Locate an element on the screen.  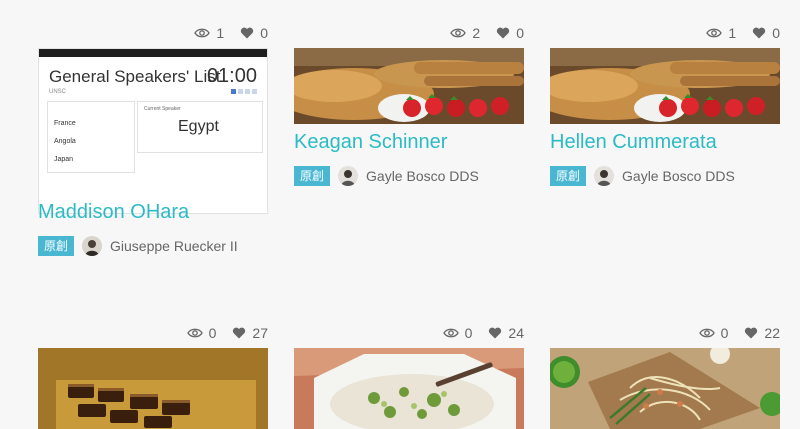
screenshot-speaker-panel: Current Speaker Egypt is located at coordinates (200, 127).